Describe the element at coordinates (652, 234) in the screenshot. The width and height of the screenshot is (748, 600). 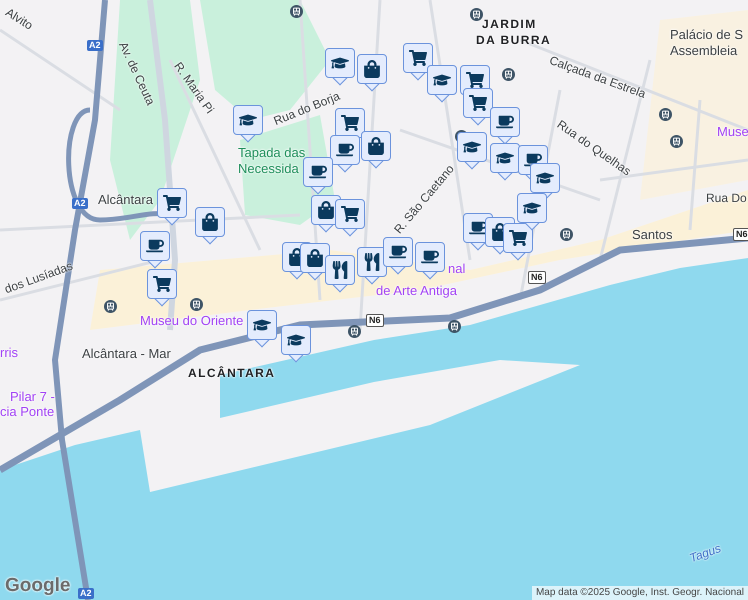
I see `map-label: Santos` at that location.